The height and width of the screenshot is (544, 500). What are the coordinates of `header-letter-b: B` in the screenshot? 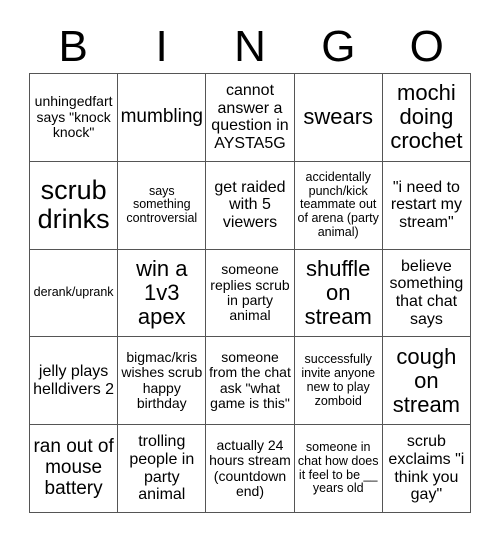 It's located at (73, 46).